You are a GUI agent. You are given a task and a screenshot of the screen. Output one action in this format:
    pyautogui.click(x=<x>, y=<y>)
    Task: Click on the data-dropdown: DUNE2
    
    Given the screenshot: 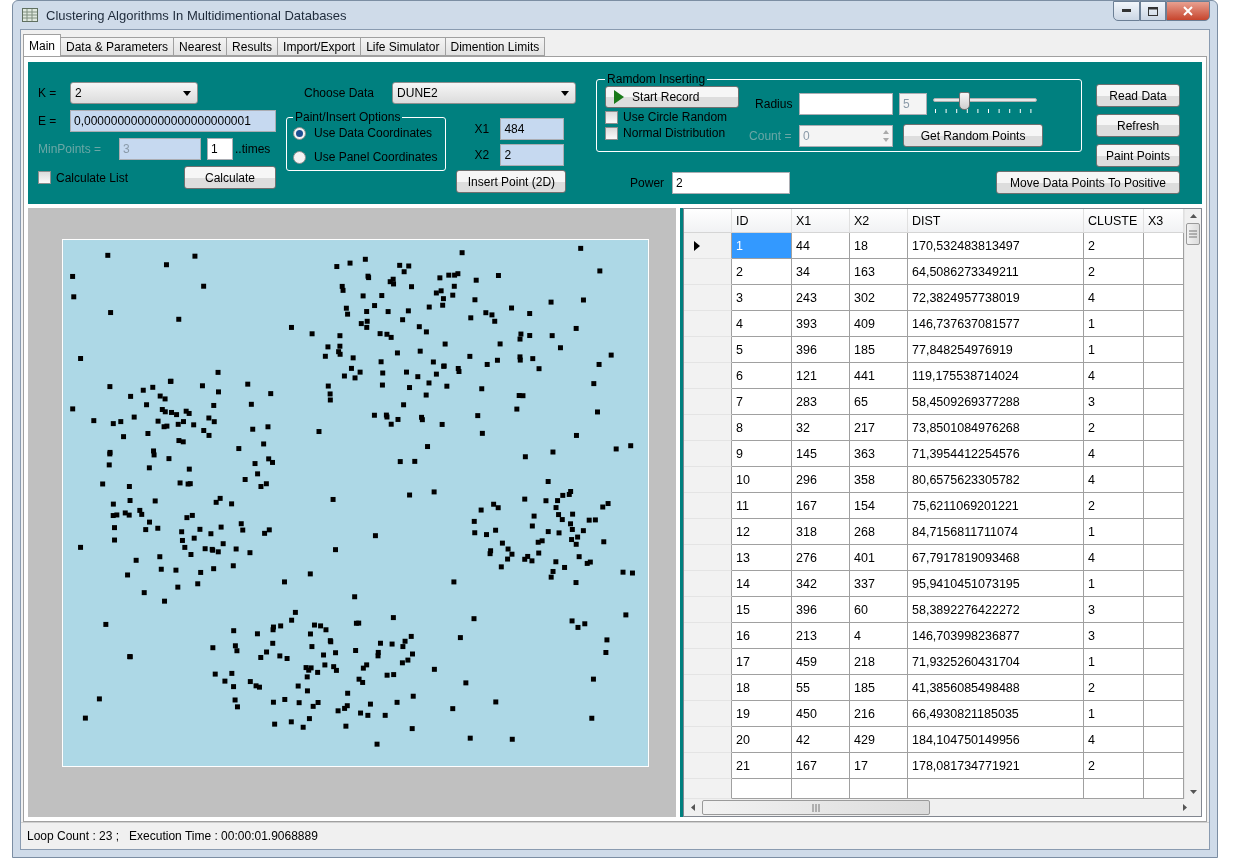 What is the action you would take?
    pyautogui.click(x=484, y=93)
    